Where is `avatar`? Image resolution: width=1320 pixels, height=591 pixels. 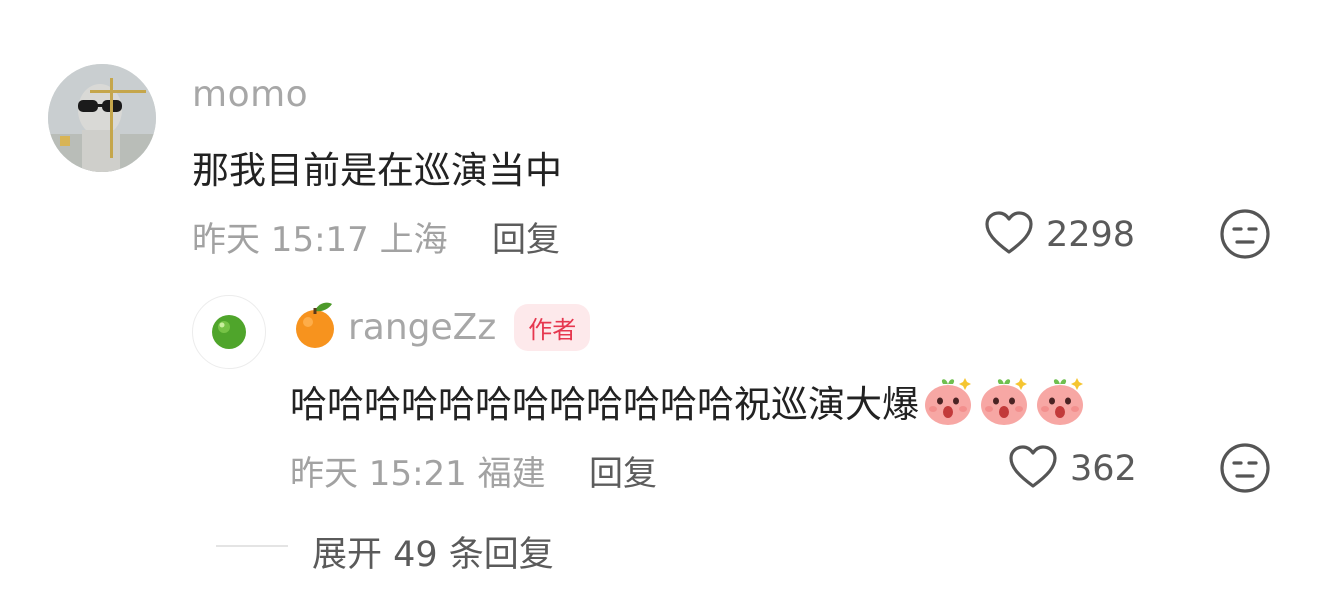 avatar is located at coordinates (102, 118).